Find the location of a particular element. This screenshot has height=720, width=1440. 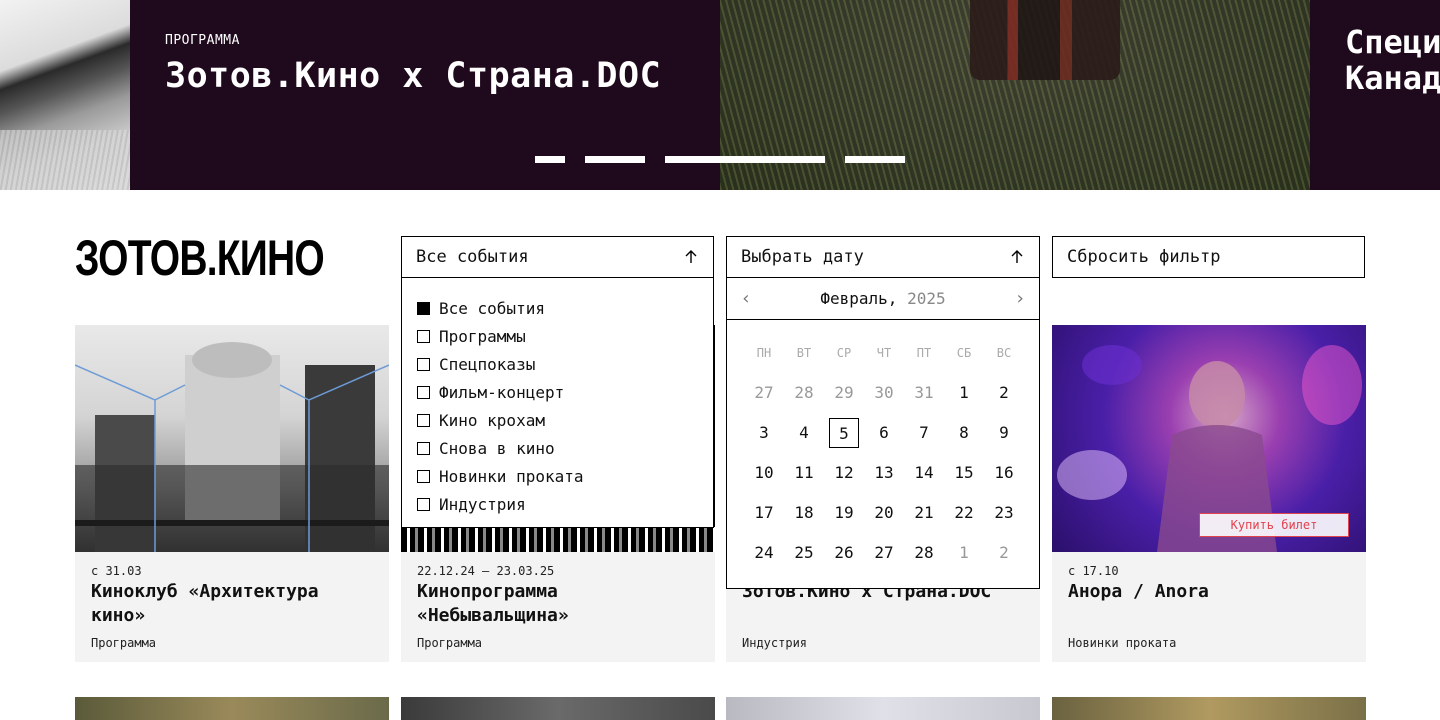

calendar-day: 11 is located at coordinates (804, 473).